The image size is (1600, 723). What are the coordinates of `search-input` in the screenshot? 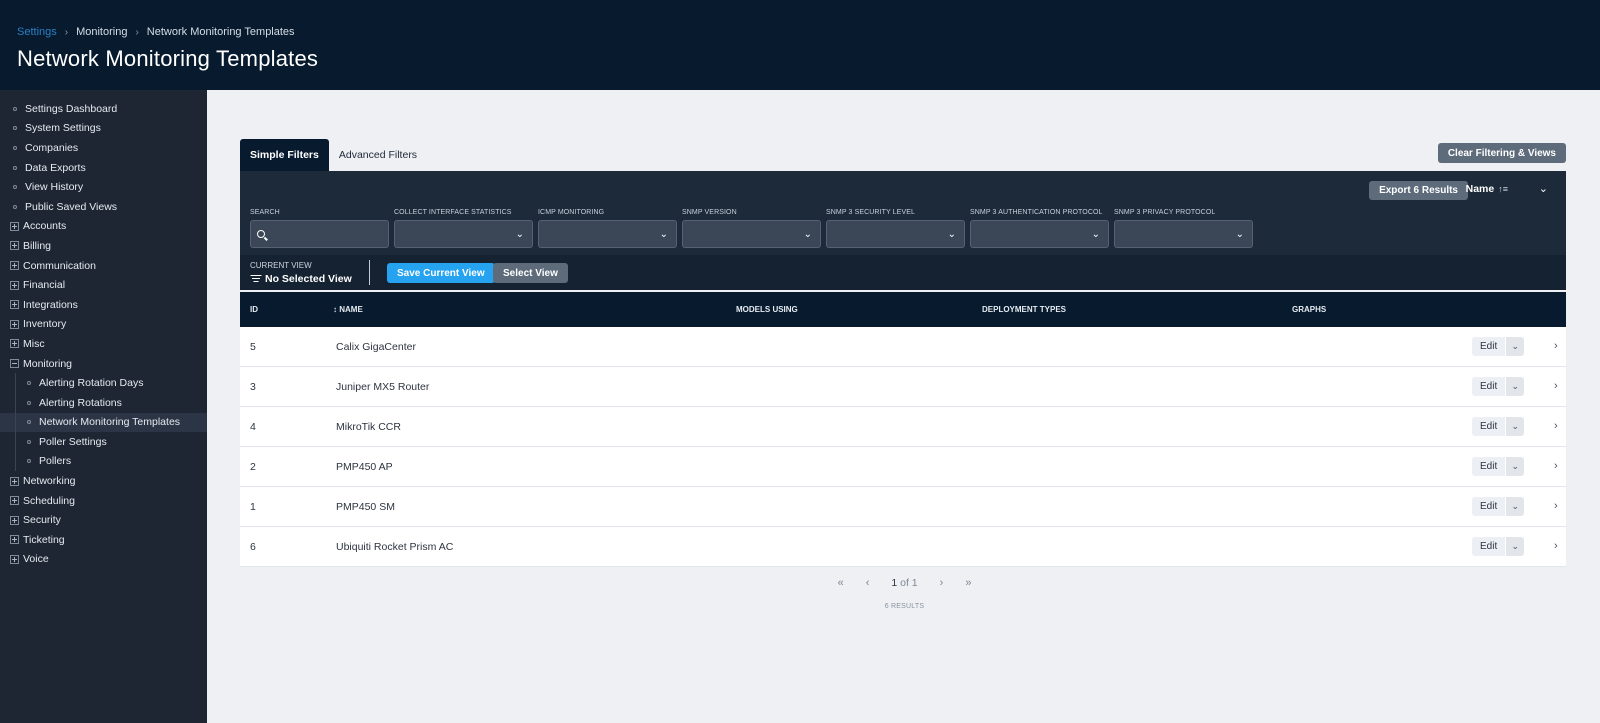 It's located at (324, 234).